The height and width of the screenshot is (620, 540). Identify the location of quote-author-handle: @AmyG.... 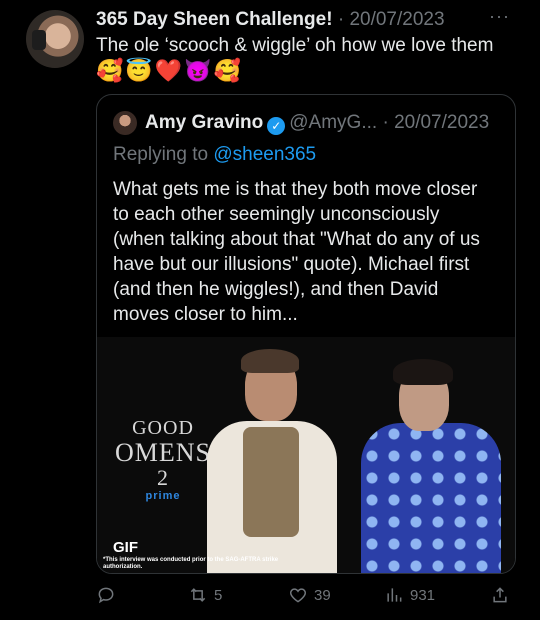
(333, 122).